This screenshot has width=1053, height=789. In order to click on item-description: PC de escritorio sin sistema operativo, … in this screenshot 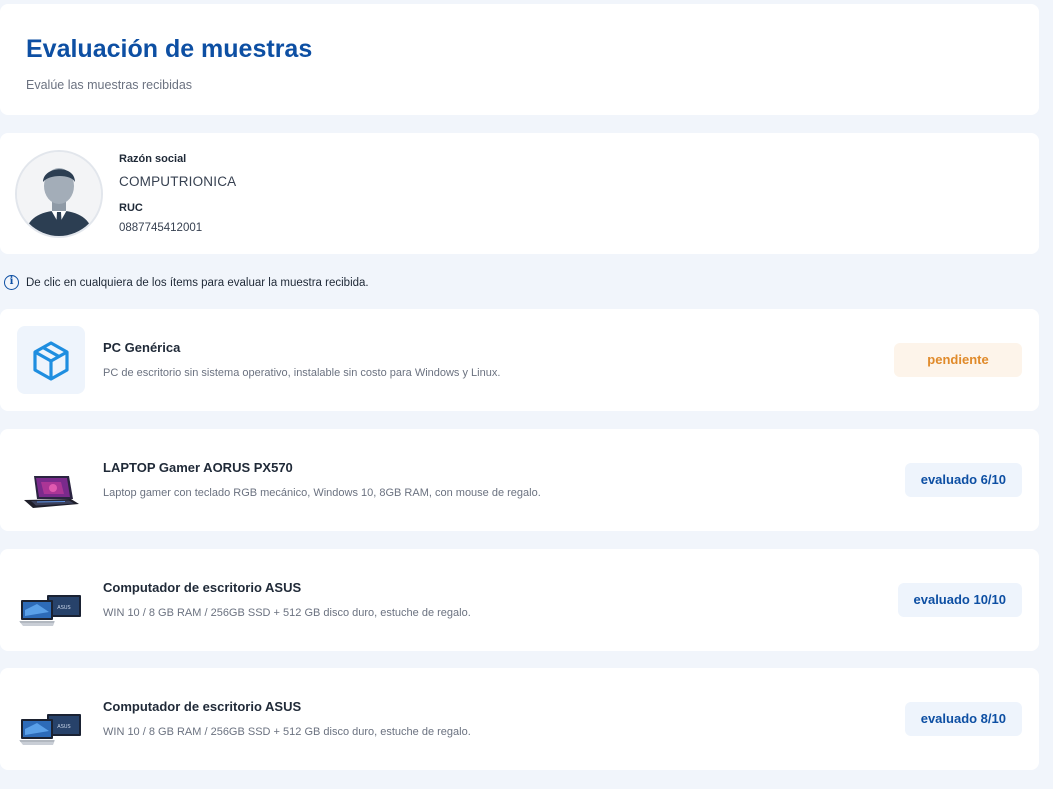, I will do `click(302, 373)`.